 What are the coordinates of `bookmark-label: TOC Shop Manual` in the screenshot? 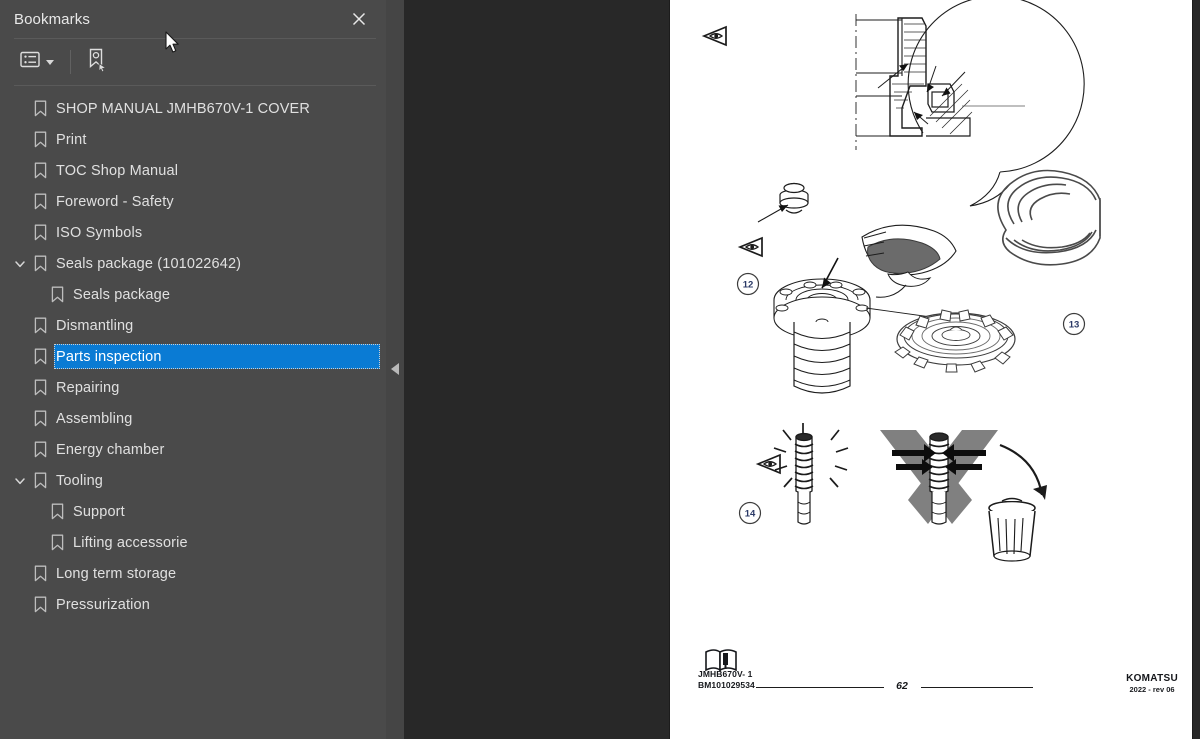 It's located at (117, 170).